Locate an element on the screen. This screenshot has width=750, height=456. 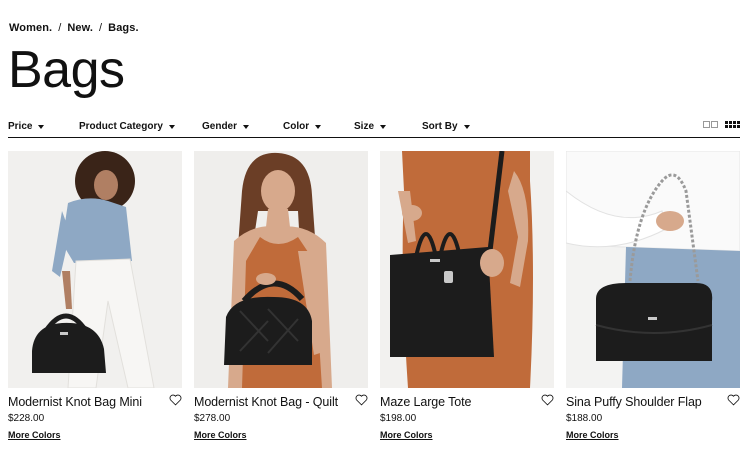
breadcrumb-item-new: New. is located at coordinates (80, 28).